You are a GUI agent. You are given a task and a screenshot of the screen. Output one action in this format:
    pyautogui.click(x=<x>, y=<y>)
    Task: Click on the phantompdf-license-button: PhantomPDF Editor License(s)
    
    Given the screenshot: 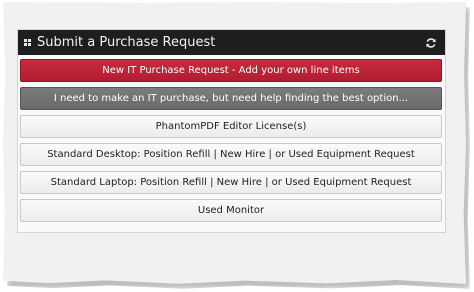 What is the action you would take?
    pyautogui.click(x=231, y=126)
    